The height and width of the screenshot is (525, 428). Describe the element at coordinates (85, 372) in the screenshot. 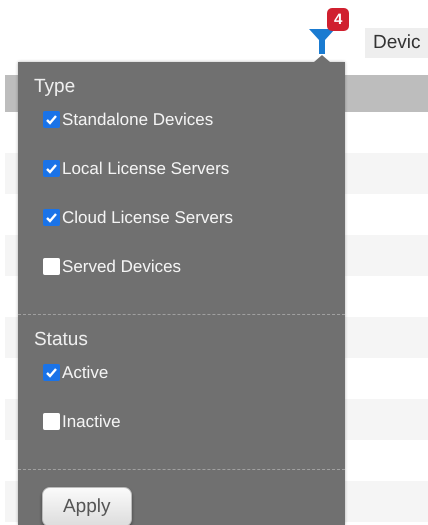

I see `option-label: Active` at that location.